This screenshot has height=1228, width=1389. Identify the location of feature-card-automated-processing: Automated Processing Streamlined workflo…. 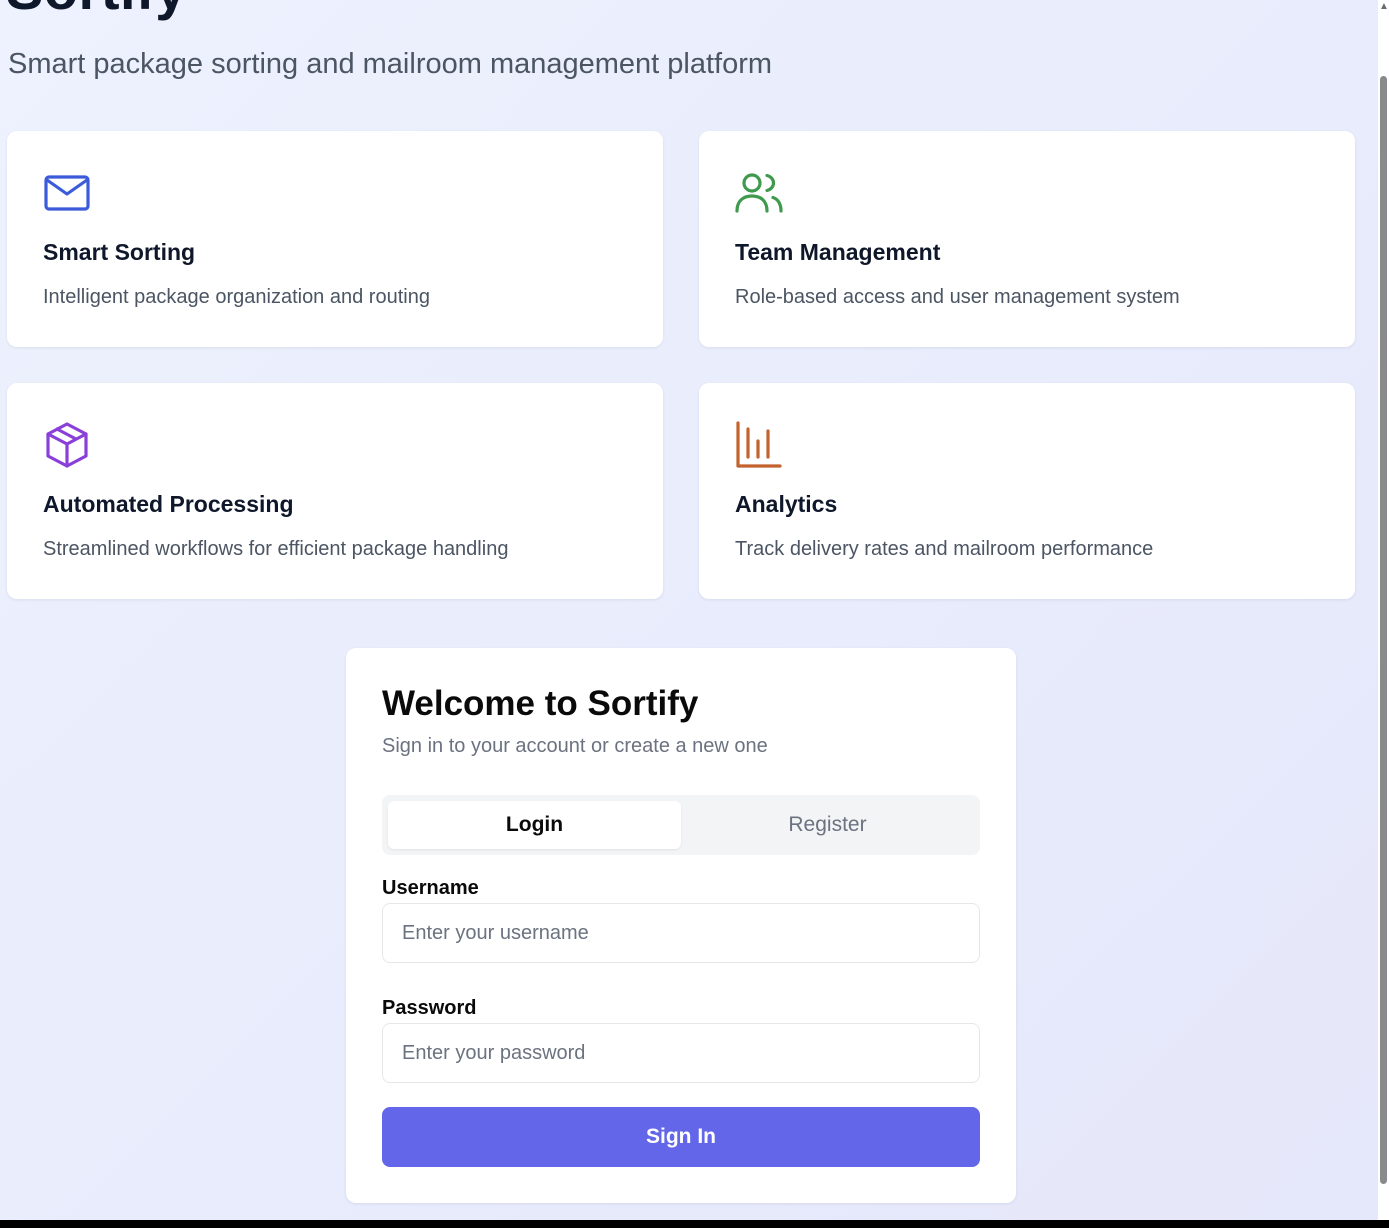
(335, 491).